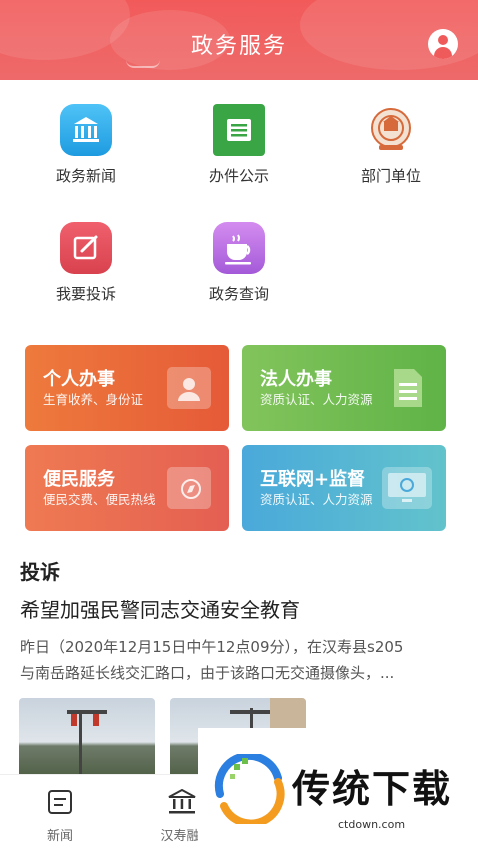 The width and height of the screenshot is (478, 850). I want to click on watermark-logo-icon, so click(249, 789).